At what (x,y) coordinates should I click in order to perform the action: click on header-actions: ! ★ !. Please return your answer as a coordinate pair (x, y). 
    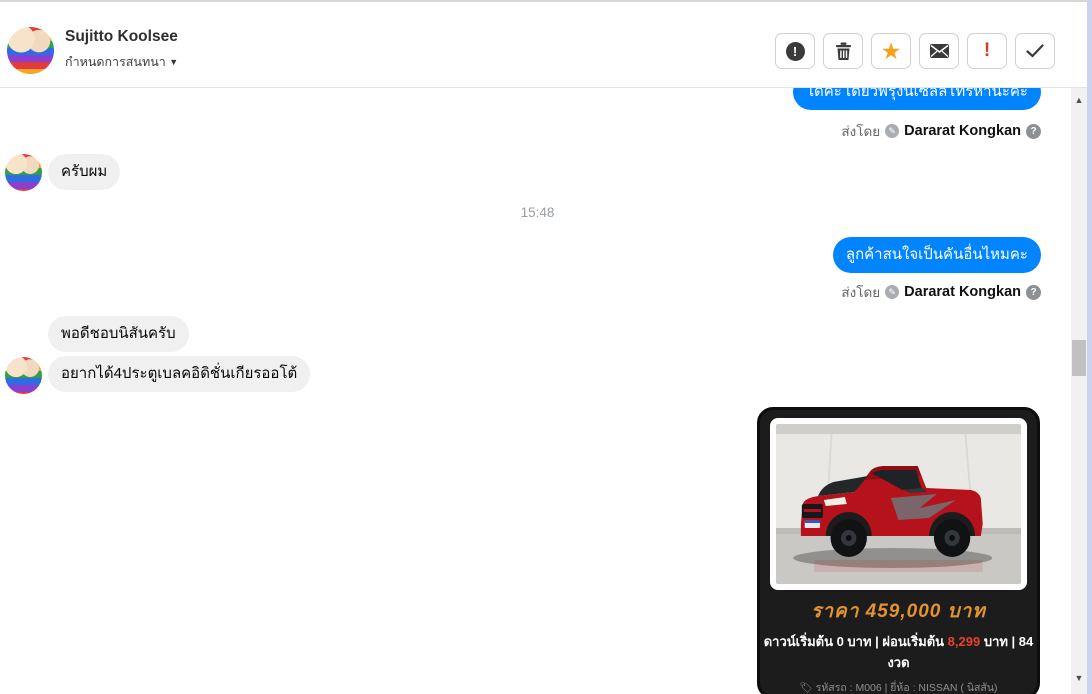
    Looking at the image, I should click on (915, 51).